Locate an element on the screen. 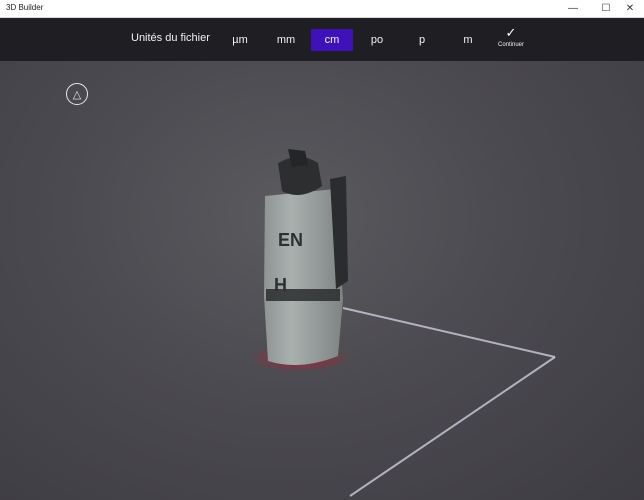  minimize-button: — is located at coordinates (573, 8).